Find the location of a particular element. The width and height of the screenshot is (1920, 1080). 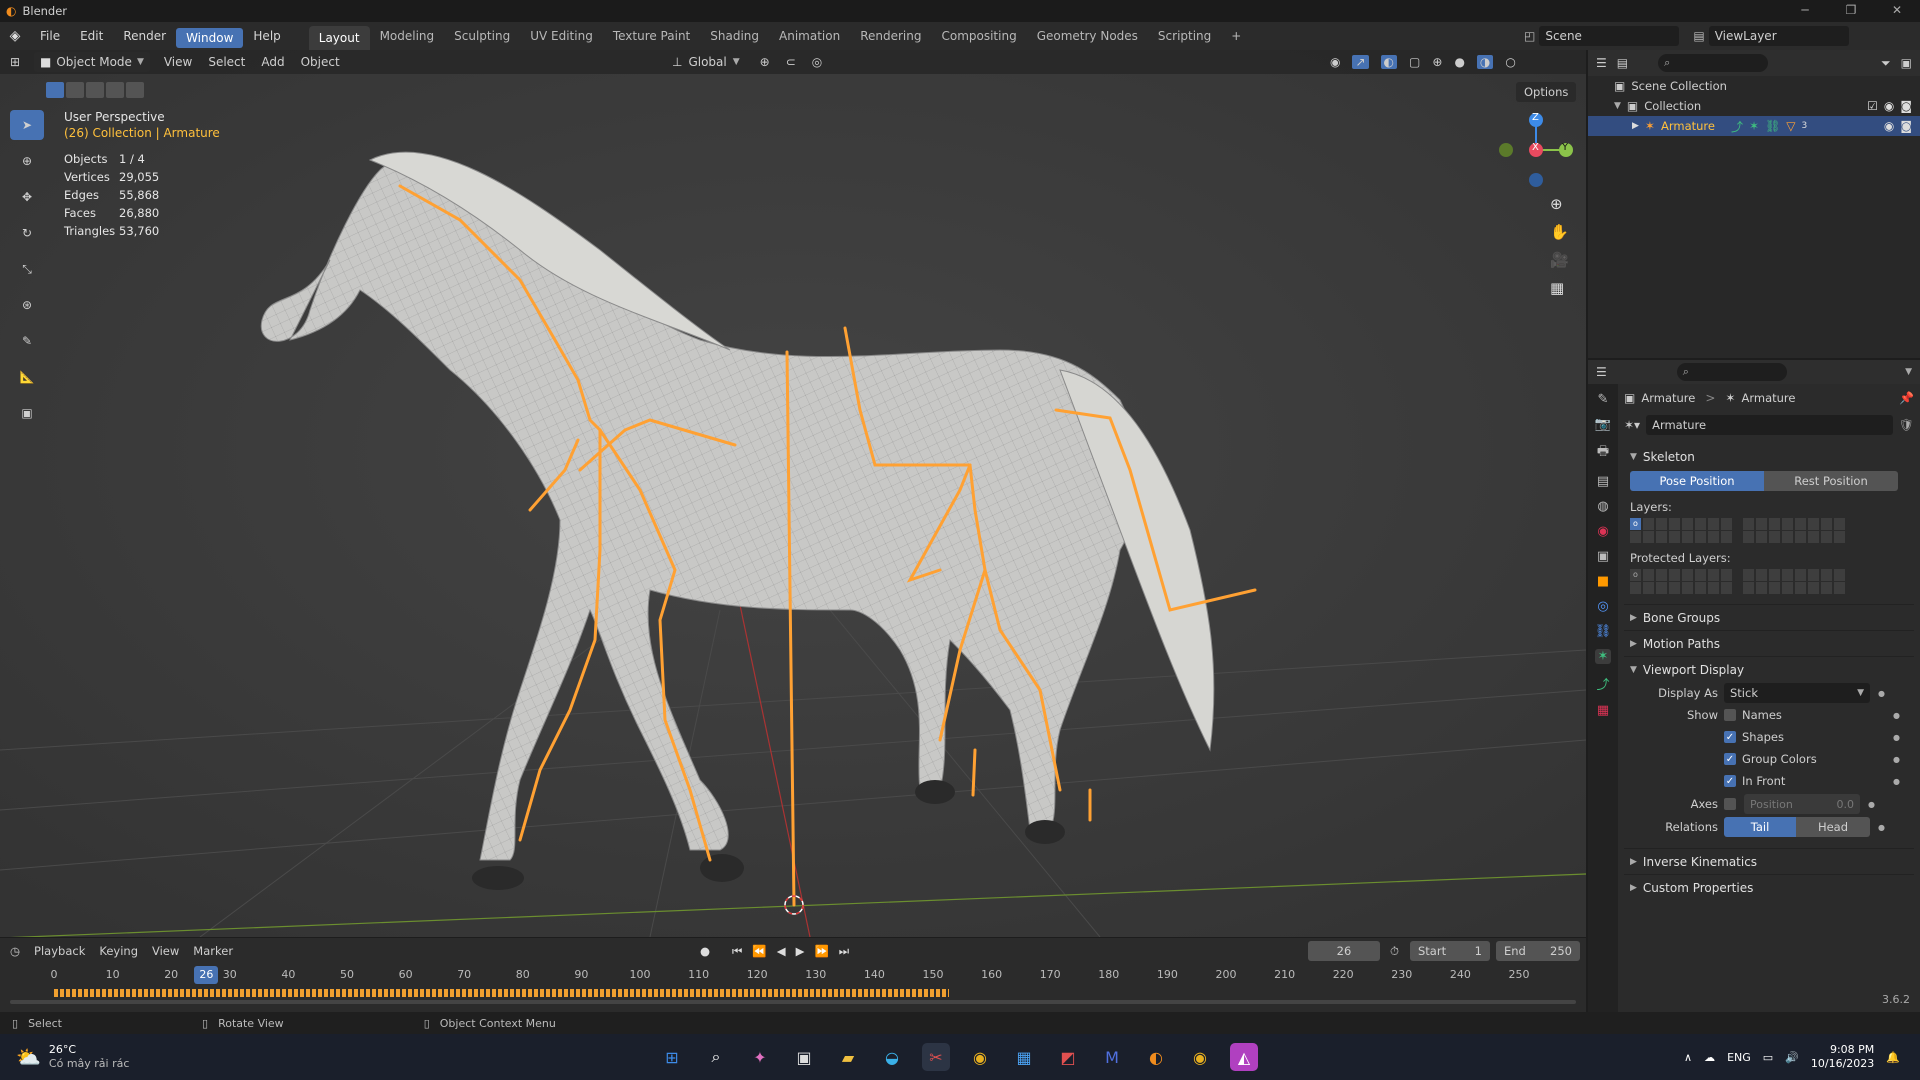

view-layer-selector: ViewLayer is located at coordinates (1778, 36).